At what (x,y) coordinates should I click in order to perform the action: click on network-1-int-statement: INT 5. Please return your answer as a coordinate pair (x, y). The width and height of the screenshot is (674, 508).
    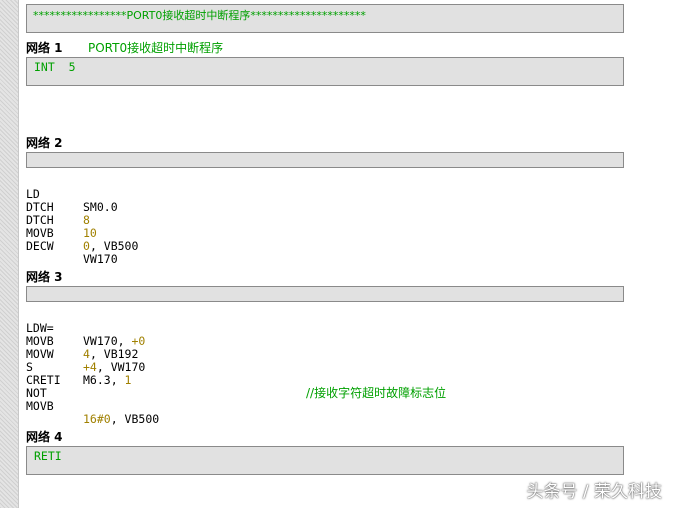
    Looking at the image, I should click on (55, 67).